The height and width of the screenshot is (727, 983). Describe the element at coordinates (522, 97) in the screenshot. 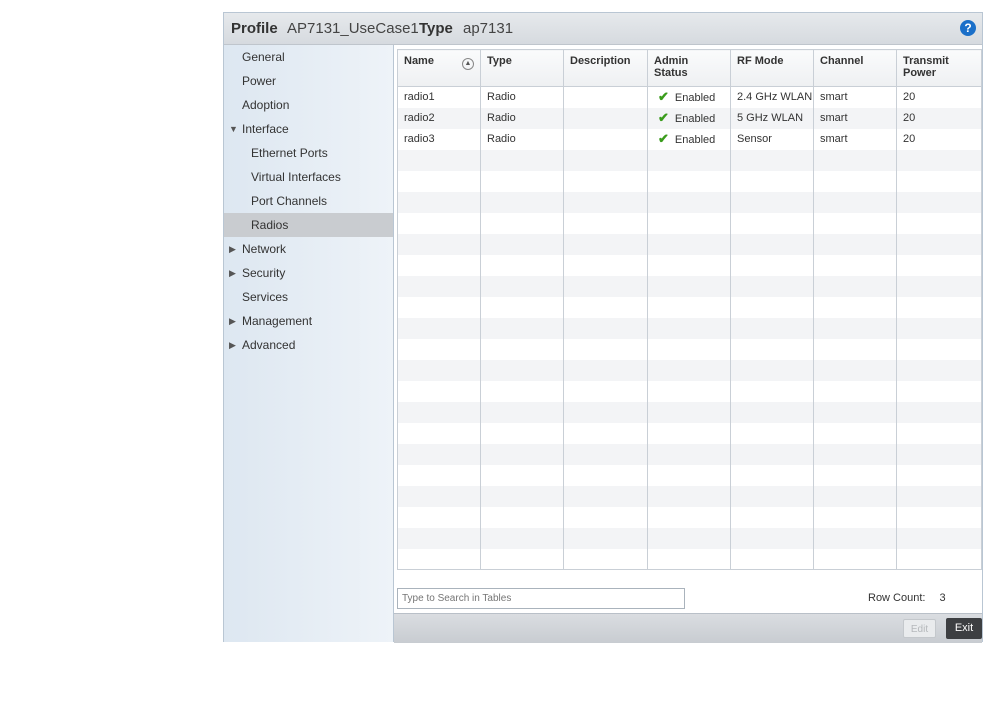

I see `cell-type: Radio` at that location.